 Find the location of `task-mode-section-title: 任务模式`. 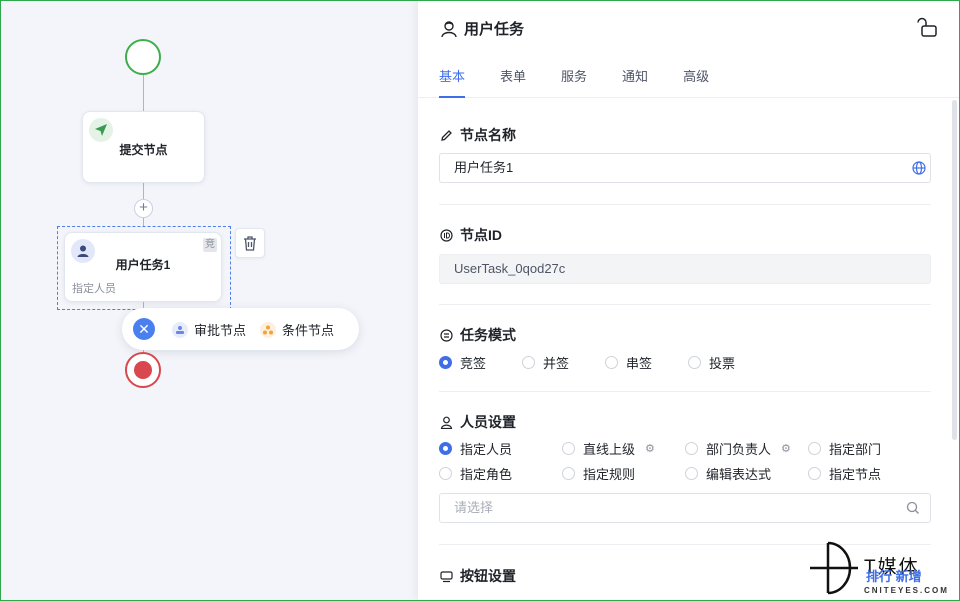

task-mode-section-title: 任务模式 is located at coordinates (478, 335).